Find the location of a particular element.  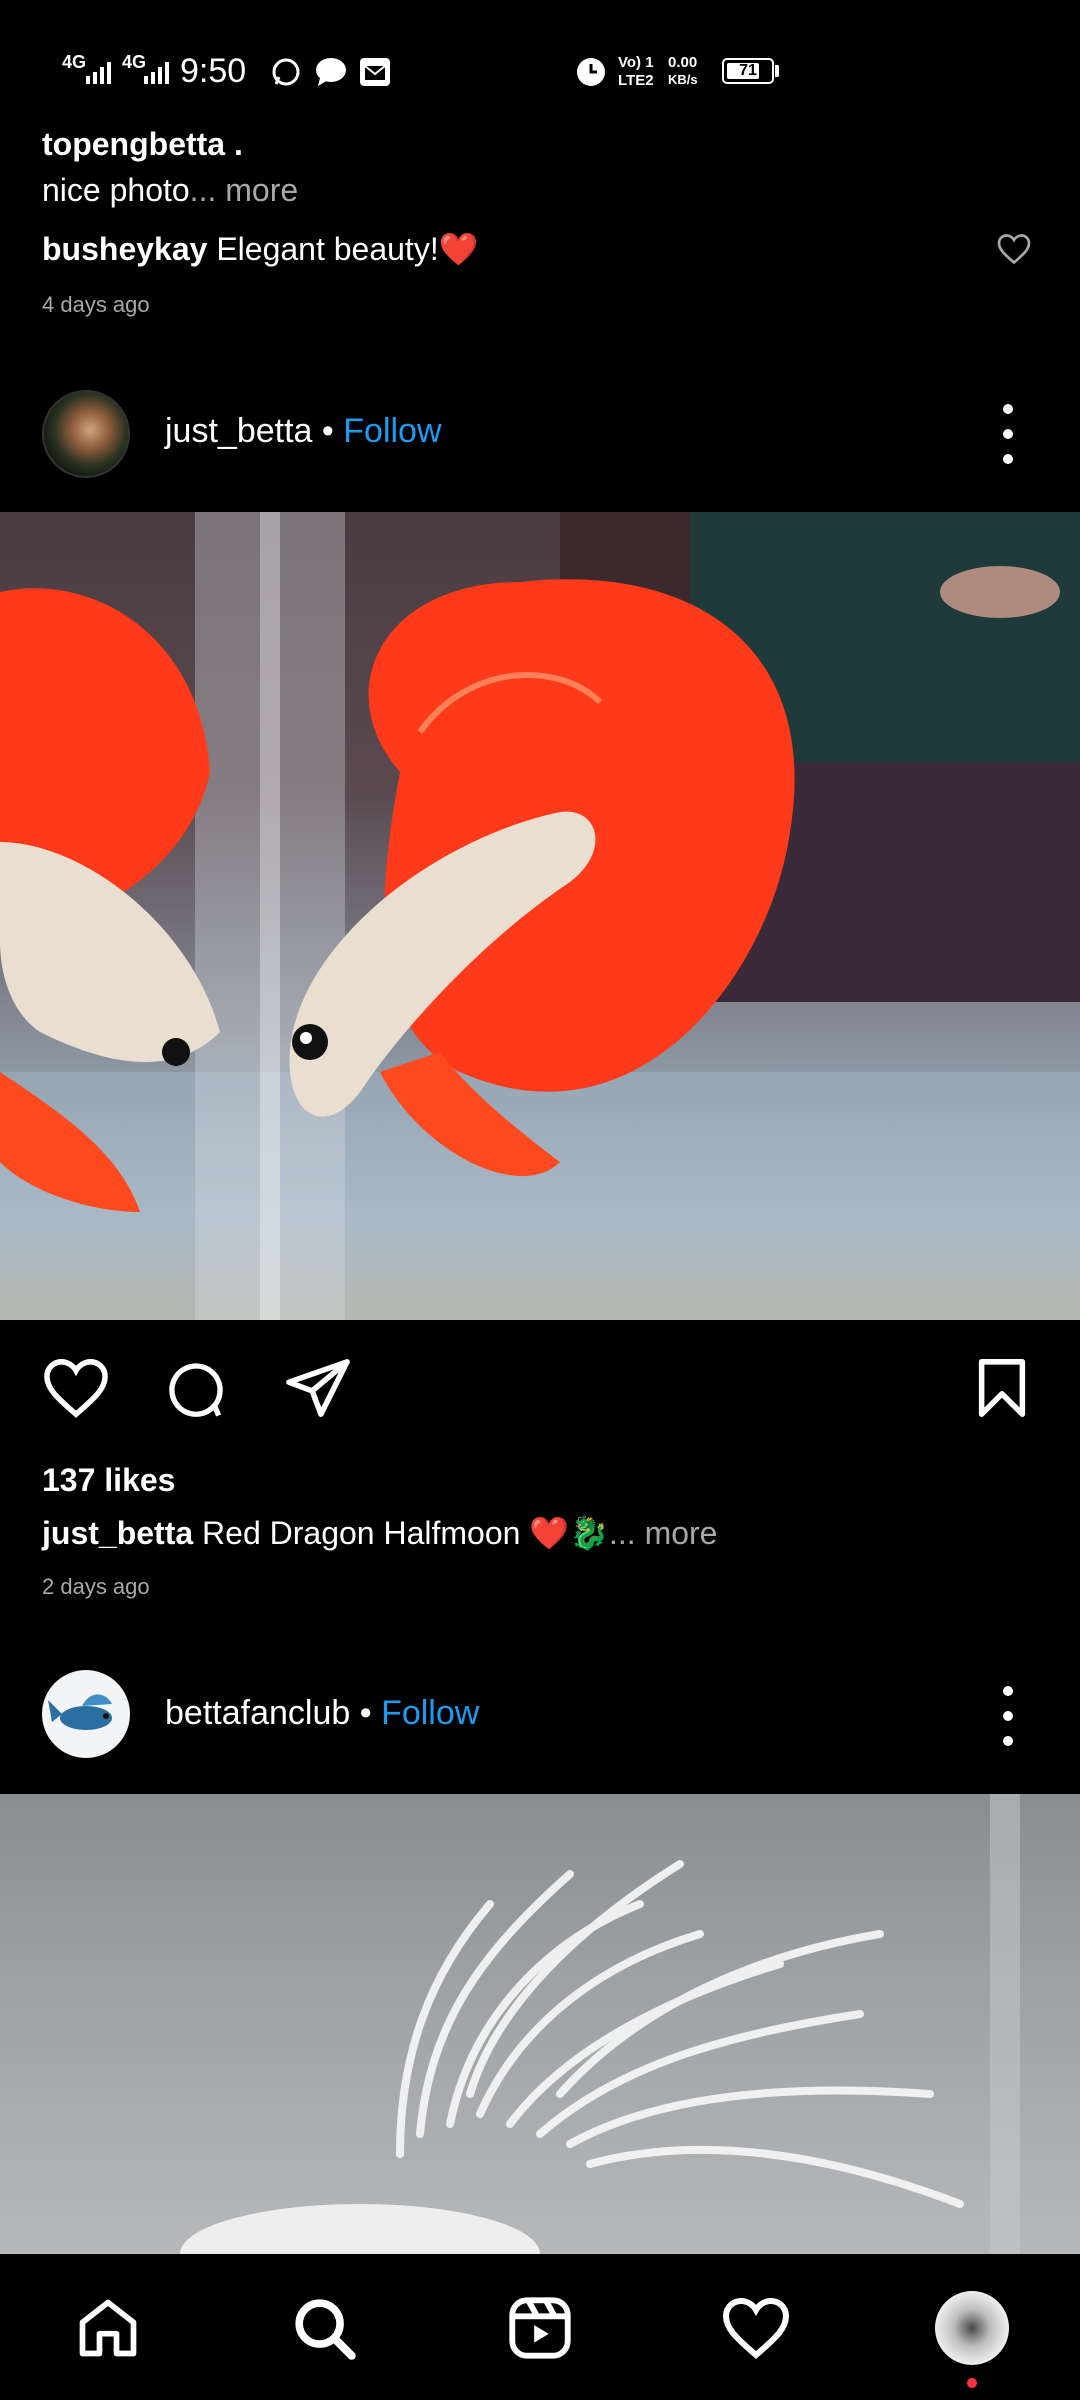

post1-follow-button: Follow is located at coordinates (392, 431).